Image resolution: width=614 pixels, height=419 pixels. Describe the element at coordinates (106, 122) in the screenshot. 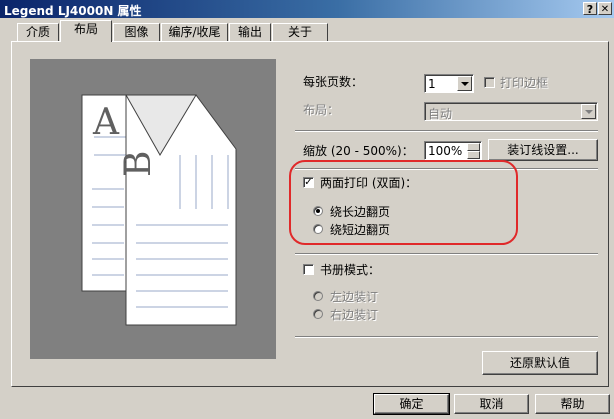

I see `preview-letter-a: A` at that location.